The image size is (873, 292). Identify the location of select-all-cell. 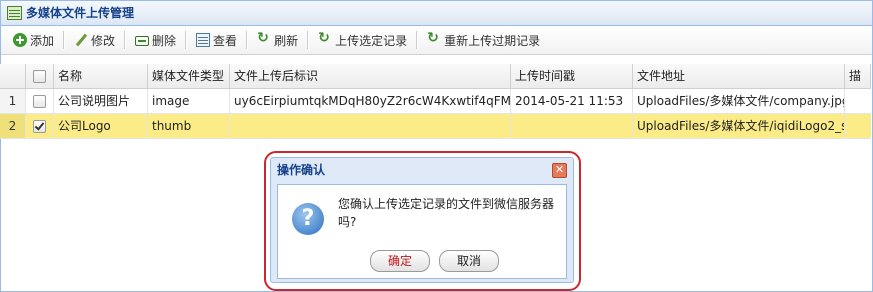
(40, 76).